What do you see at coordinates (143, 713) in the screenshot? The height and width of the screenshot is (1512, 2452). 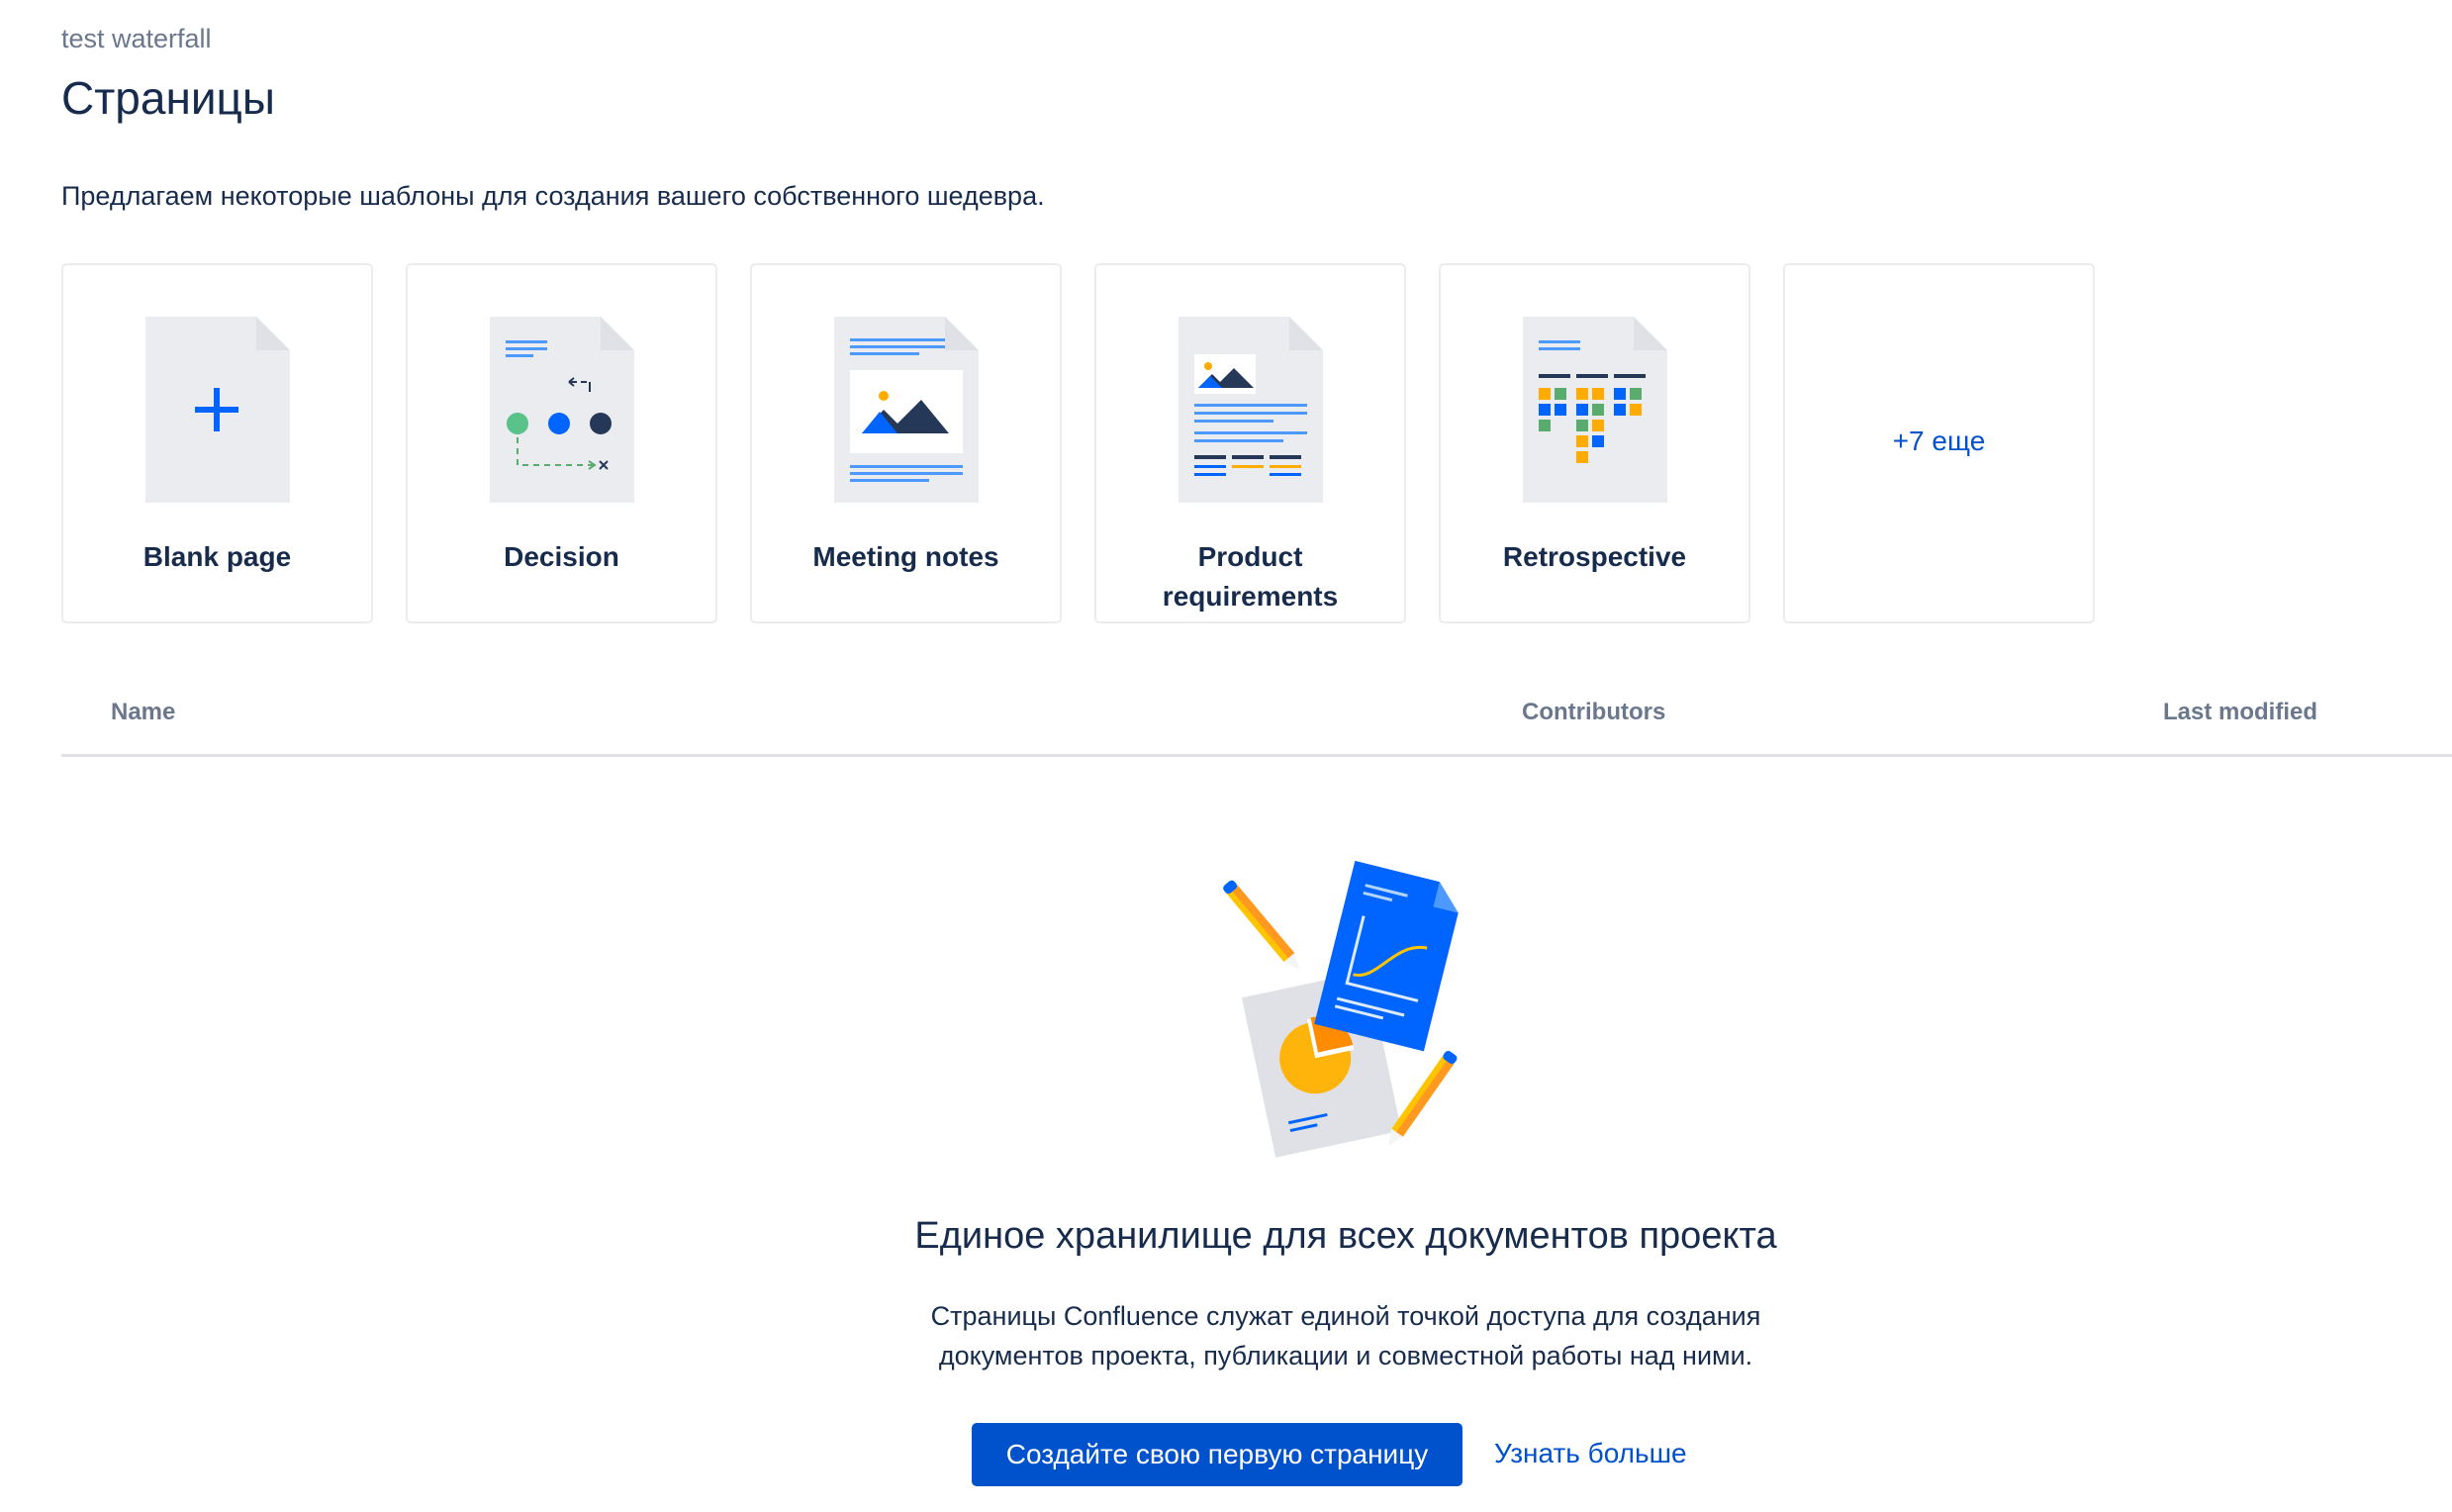 I see `column-header-name: Name` at bounding box center [143, 713].